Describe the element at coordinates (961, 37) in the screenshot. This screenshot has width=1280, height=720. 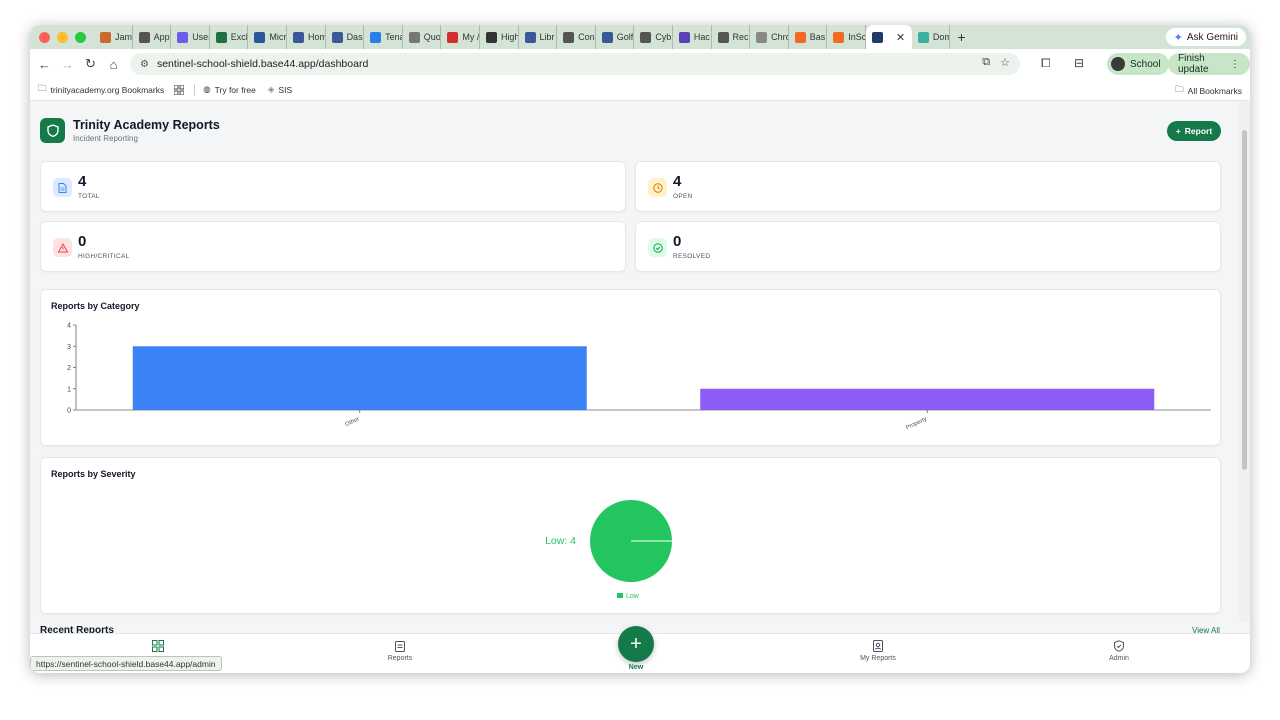
I see `new-tab-button: +` at that location.